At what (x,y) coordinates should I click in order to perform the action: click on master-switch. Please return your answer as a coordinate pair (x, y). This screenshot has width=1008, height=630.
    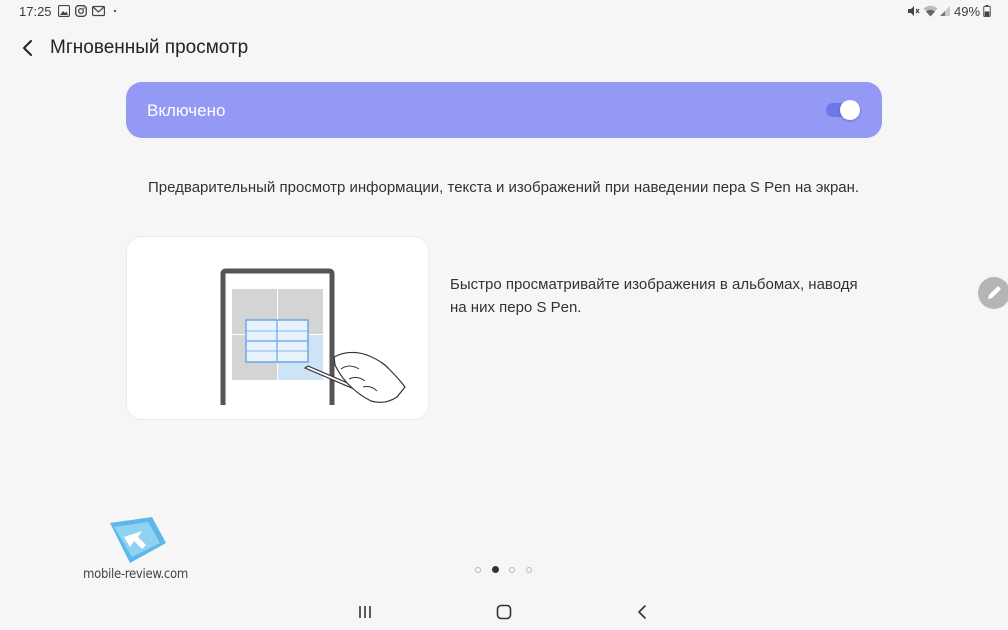
    Looking at the image, I should click on (843, 110).